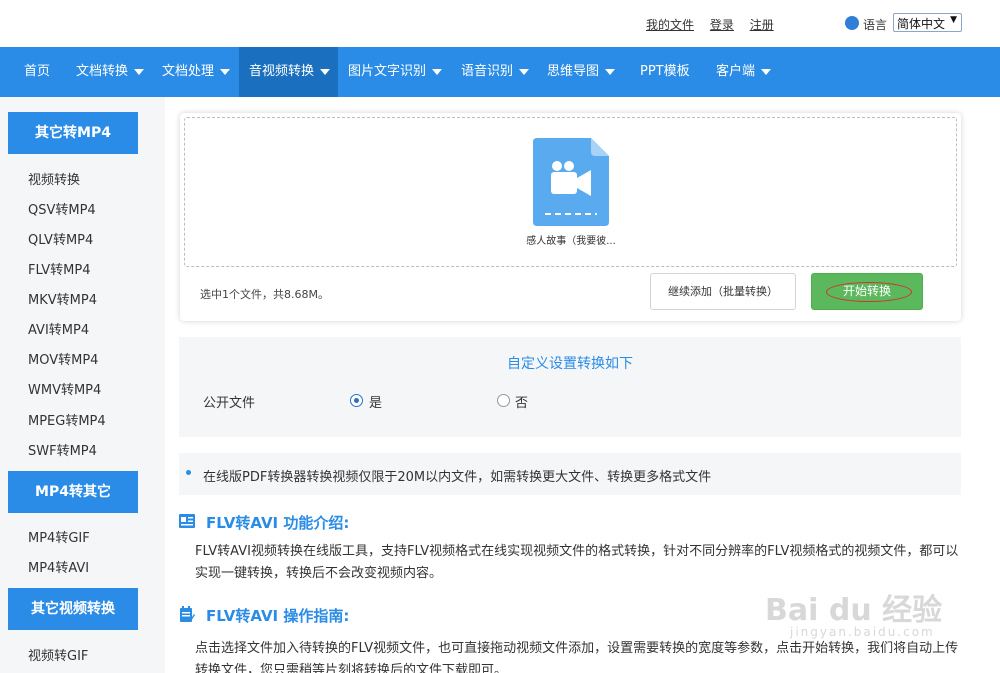  I want to click on nav-mindmap: 思维导图, so click(581, 72).